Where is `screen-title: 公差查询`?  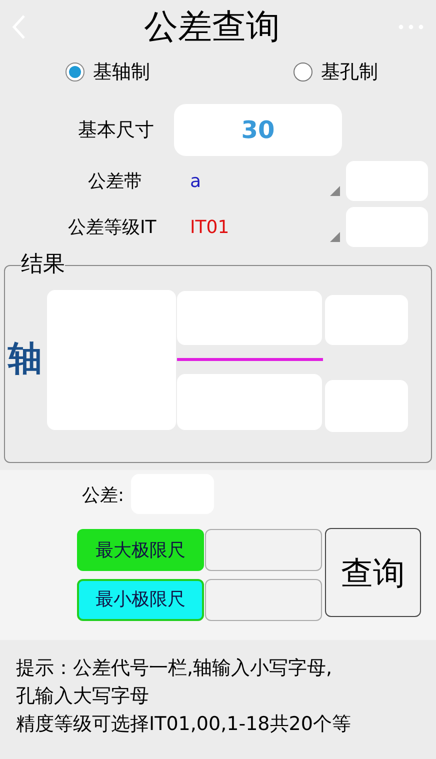
screen-title: 公差查询 is located at coordinates (212, 27).